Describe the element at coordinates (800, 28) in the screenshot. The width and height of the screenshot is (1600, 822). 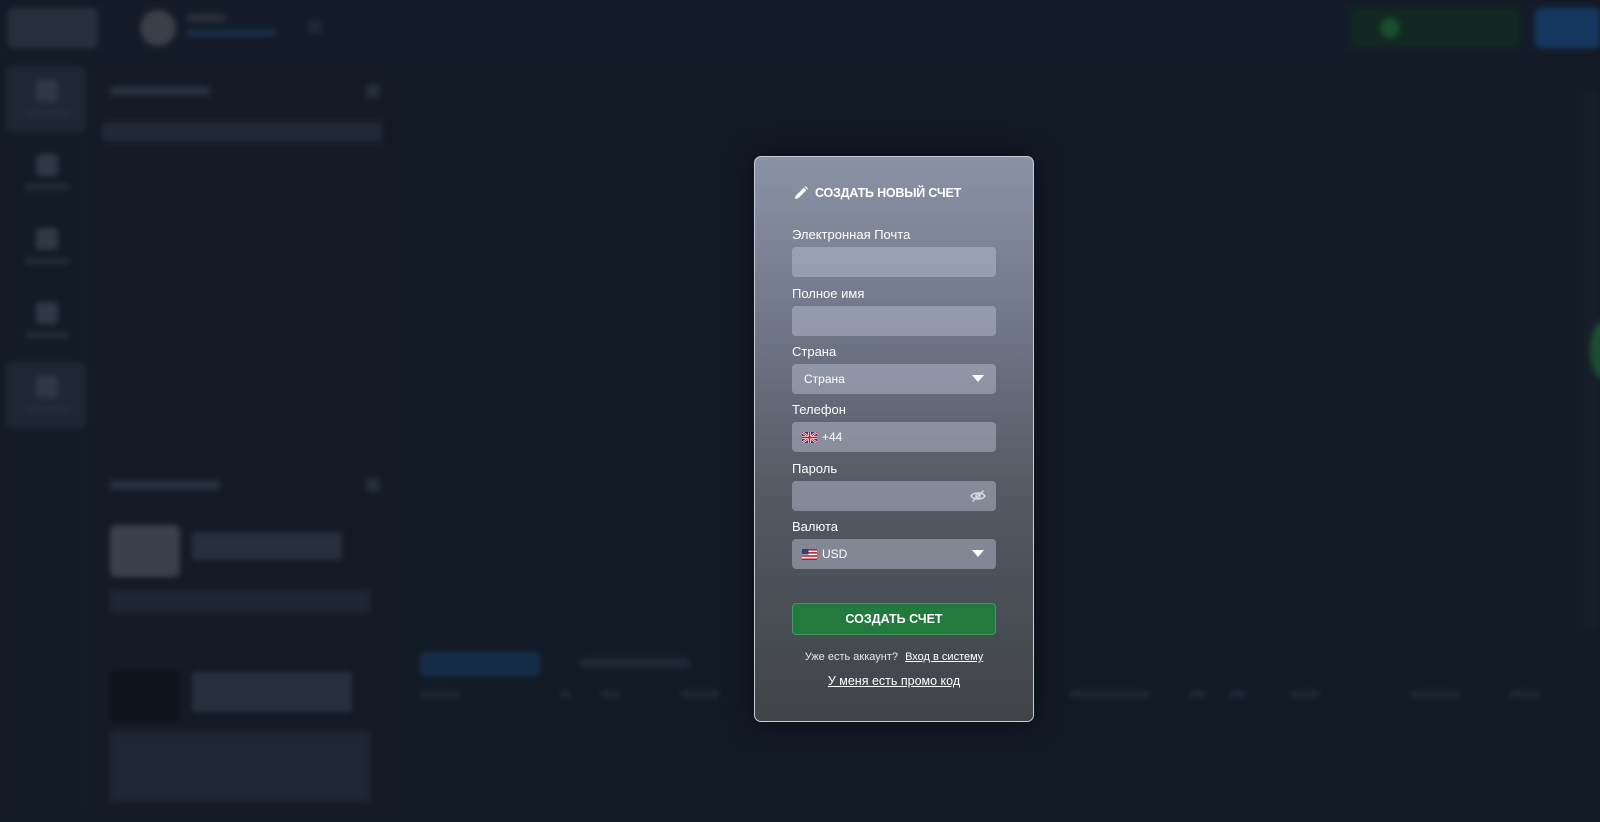
I see `top-bar` at that location.